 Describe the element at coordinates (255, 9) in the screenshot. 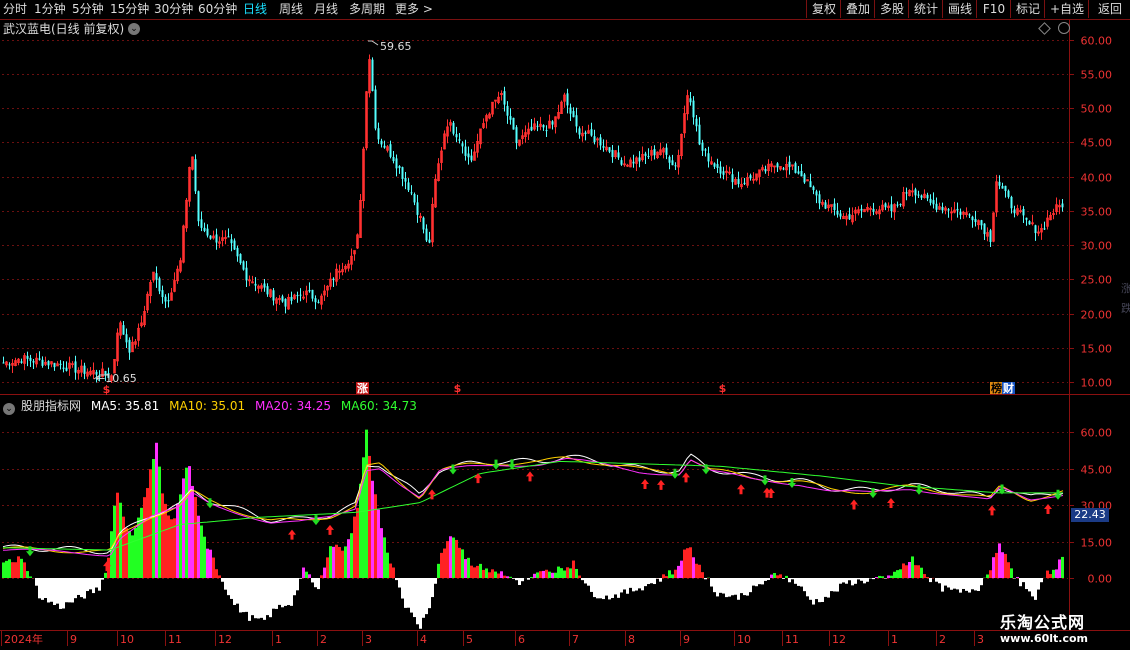

I see `tab-period-daily: 日线` at that location.